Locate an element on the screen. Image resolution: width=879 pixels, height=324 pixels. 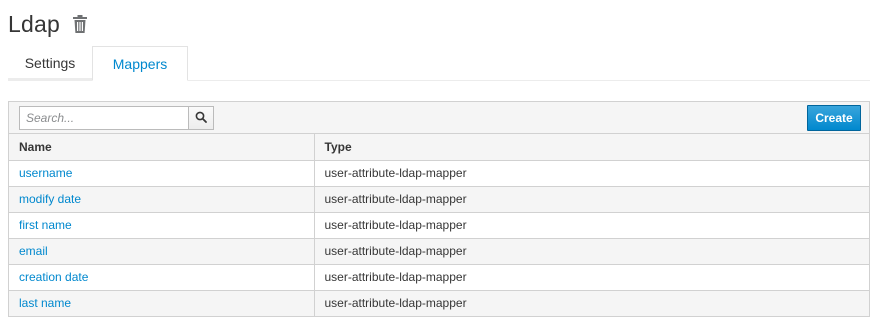
tab-settings: Settings is located at coordinates (50, 63).